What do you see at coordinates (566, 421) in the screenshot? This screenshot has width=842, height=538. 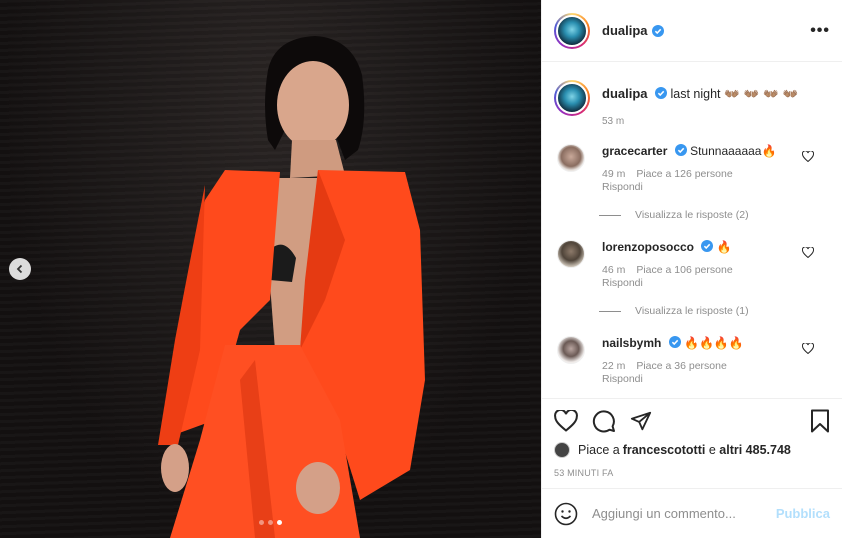 I see `like-heart-icon` at bounding box center [566, 421].